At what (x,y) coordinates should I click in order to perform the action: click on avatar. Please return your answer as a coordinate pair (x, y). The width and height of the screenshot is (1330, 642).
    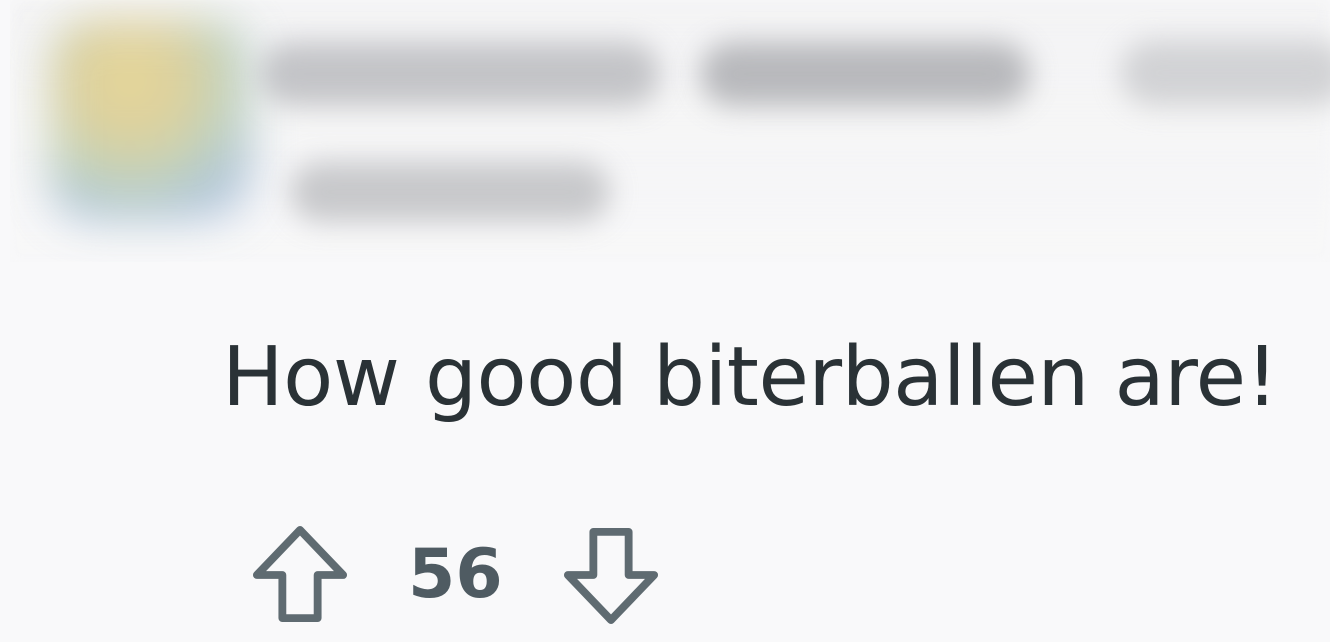
    Looking at the image, I should click on (150, 120).